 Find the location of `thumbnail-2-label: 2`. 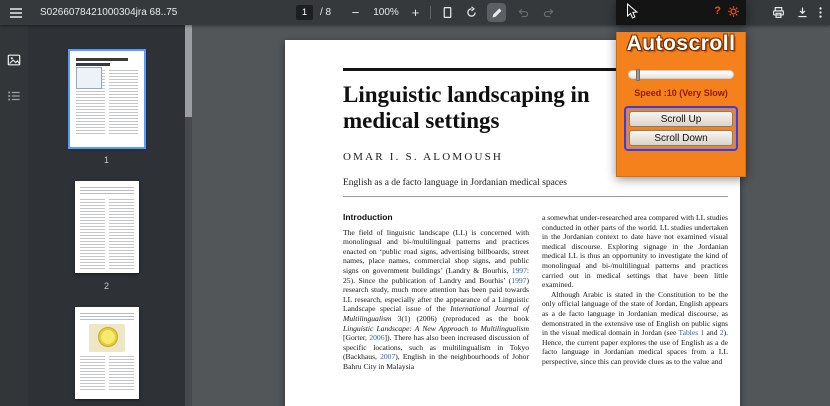

thumbnail-2-label: 2 is located at coordinates (106, 286).